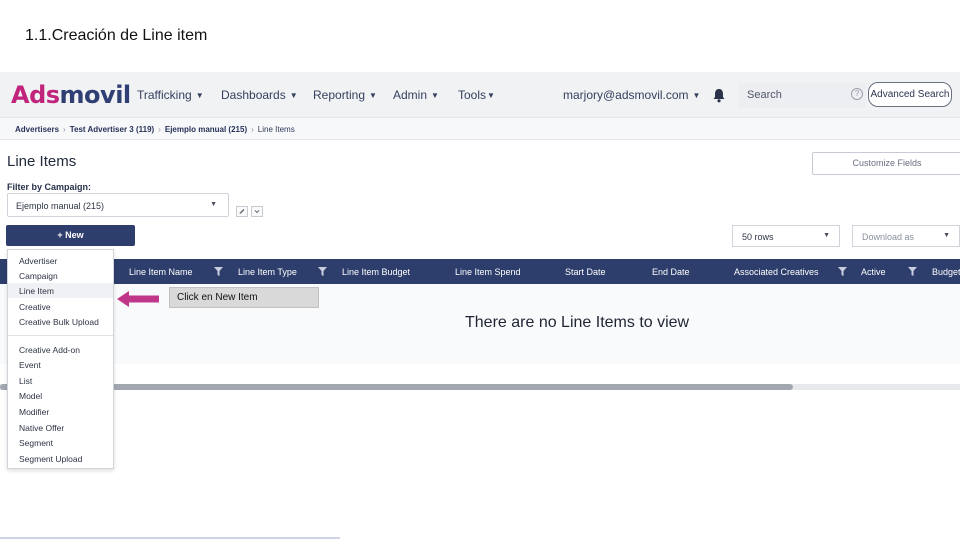  I want to click on menu-item-creative-bulk-upload: Creative Bulk Upload, so click(60, 321).